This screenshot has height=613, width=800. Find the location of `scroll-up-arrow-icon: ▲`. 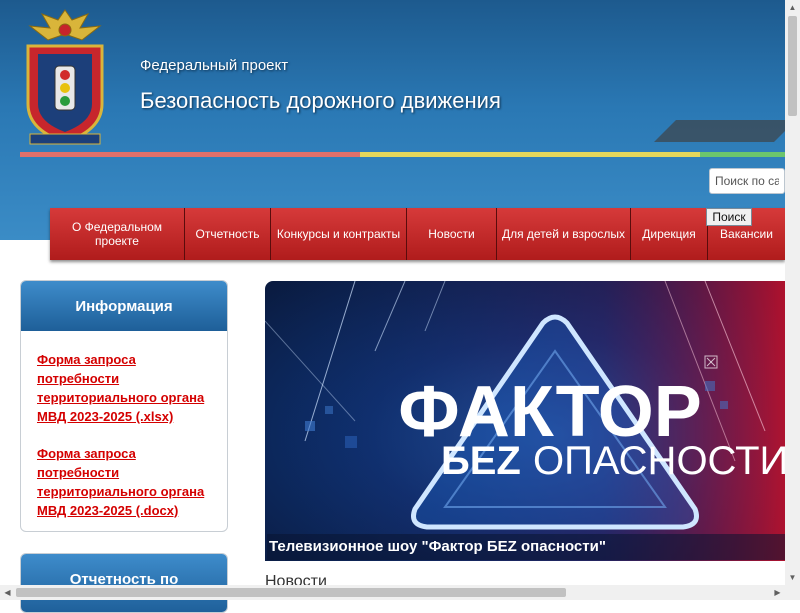

scroll-up-arrow-icon: ▲ is located at coordinates (792, 7).